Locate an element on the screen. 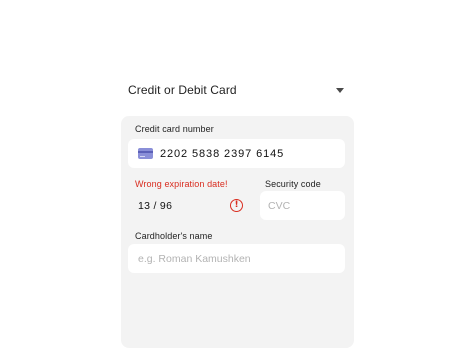 The image size is (474, 355). caret-down-icon is located at coordinates (340, 90).